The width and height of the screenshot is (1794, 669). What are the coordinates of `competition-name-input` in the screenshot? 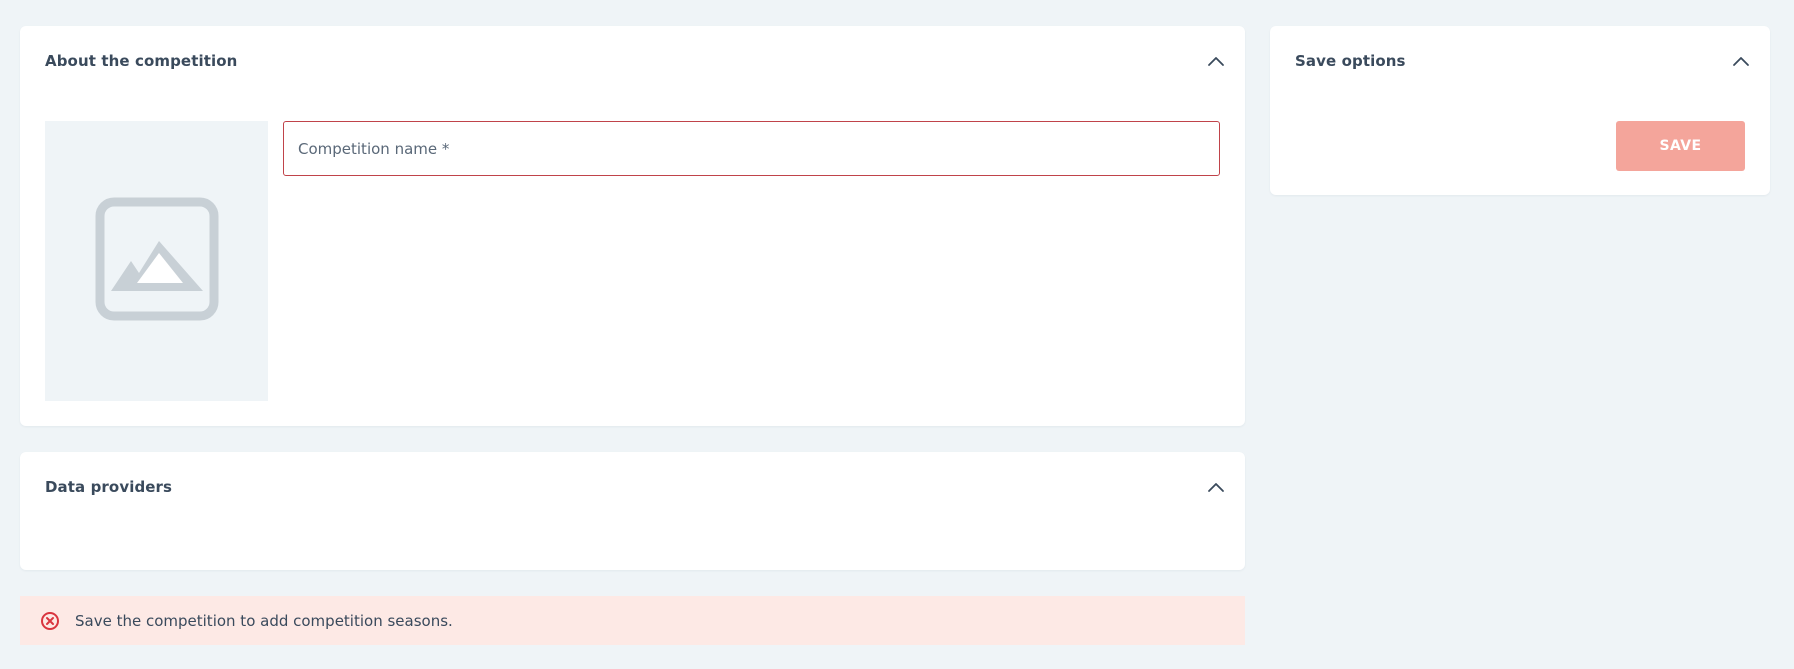 It's located at (751, 148).